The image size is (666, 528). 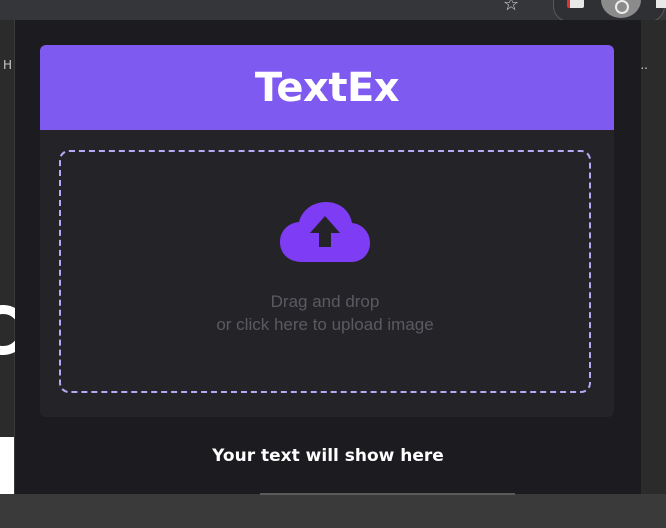 What do you see at coordinates (653, 257) in the screenshot?
I see `page-background-right: ..` at bounding box center [653, 257].